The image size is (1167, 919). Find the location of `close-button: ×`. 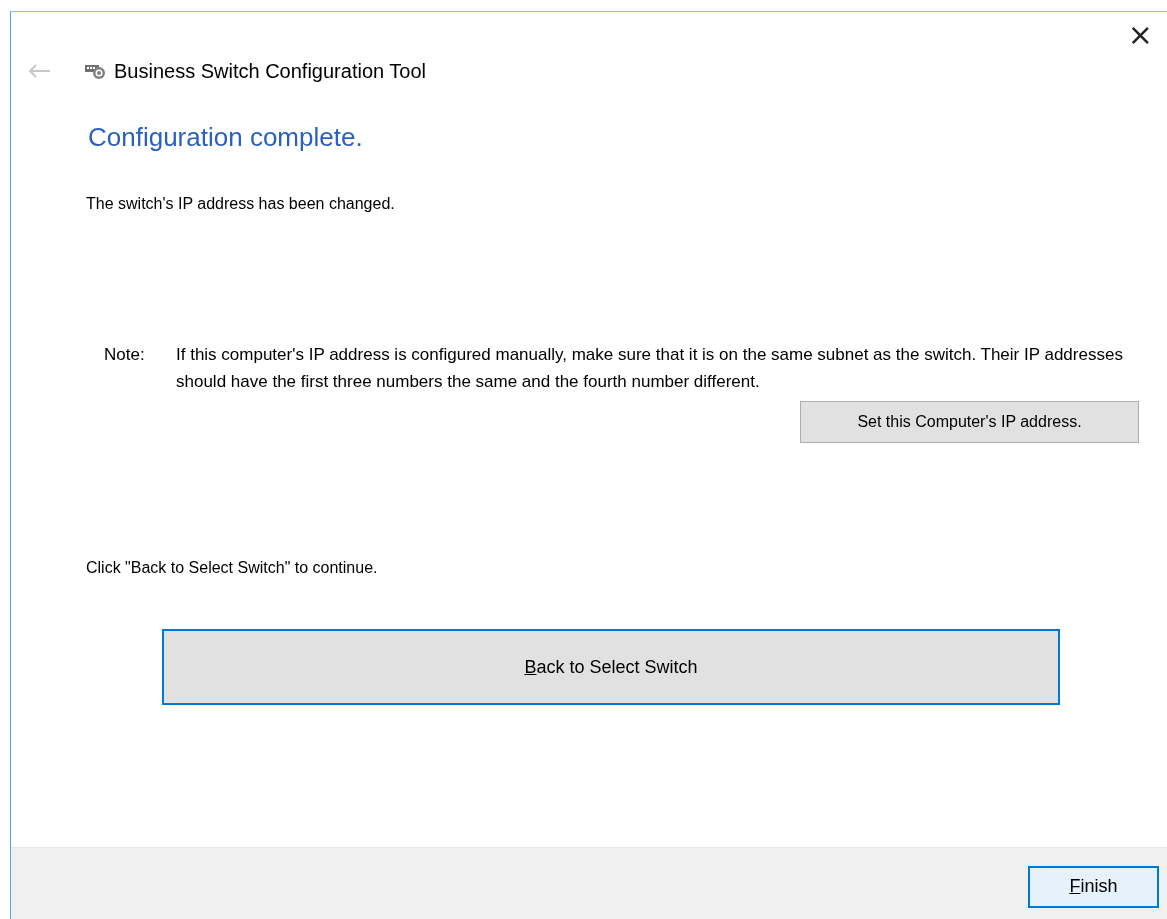

close-button: × is located at coordinates (1147, 32).